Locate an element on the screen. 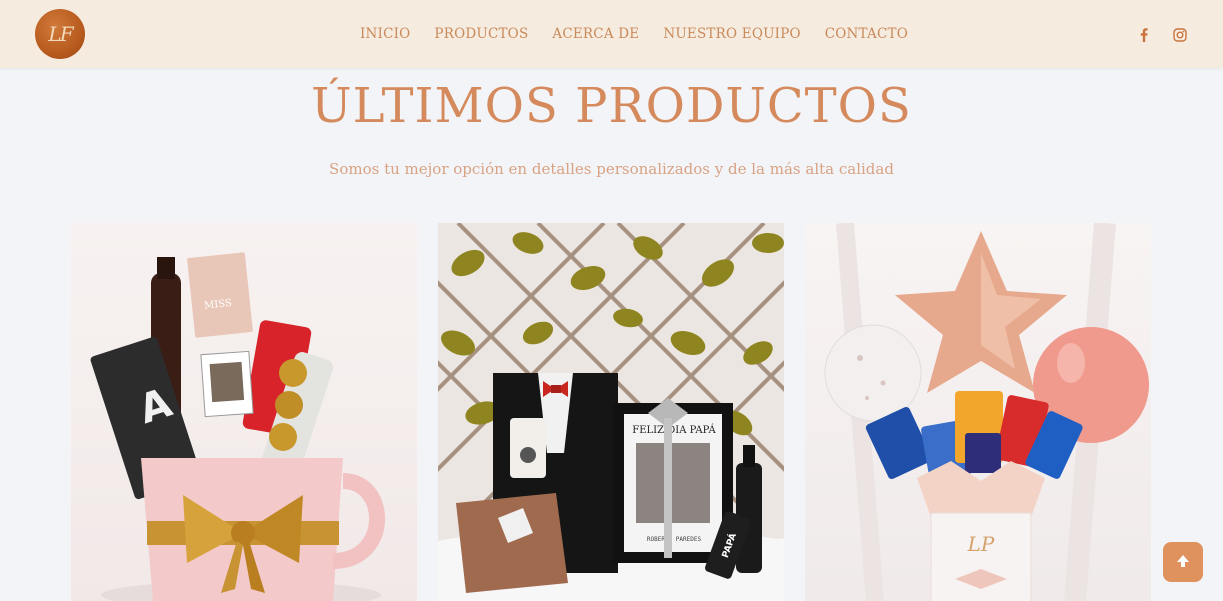 Image resolution: width=1223 pixels, height=601 pixels. box-logo-text: LP is located at coordinates (981, 544).